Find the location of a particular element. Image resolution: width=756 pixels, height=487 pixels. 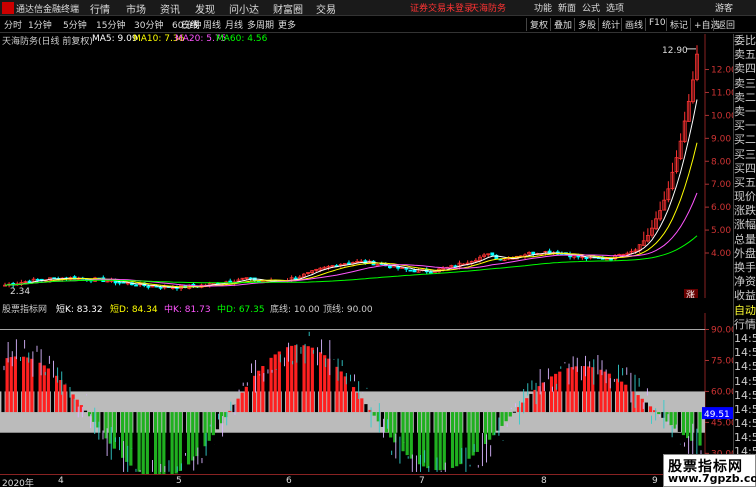

quote-row-27: 14:5 is located at coordinates (745, 424).